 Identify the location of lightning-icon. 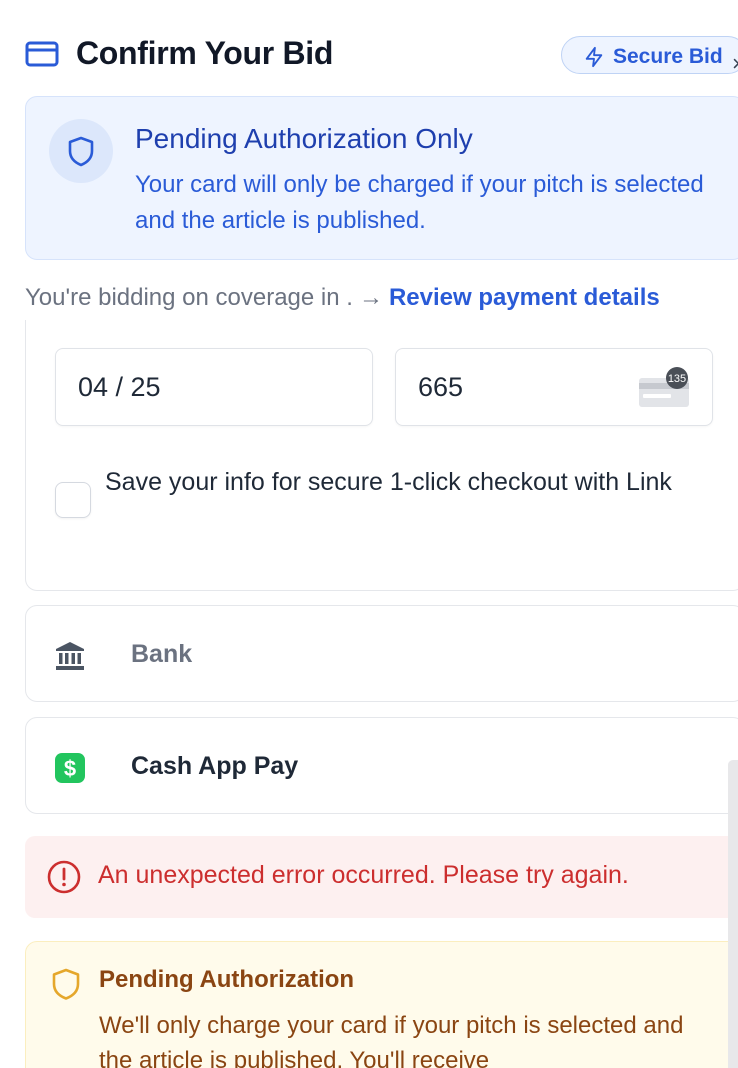
(594, 57).